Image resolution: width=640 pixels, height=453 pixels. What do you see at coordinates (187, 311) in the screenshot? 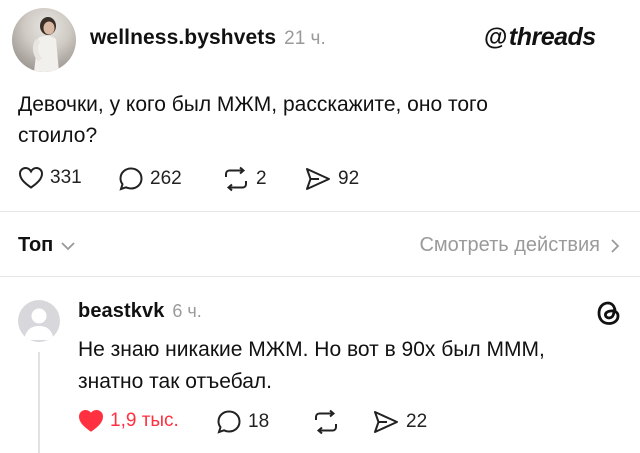
I see `reply-time: 6 ч.` at bounding box center [187, 311].